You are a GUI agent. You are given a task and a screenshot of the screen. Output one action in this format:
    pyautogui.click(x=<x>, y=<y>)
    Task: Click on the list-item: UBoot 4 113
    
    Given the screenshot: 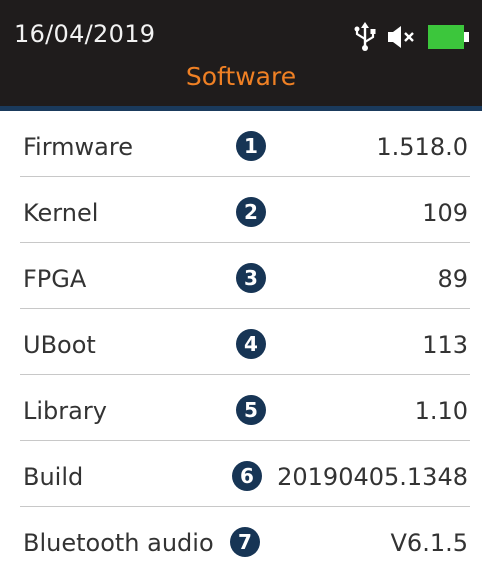 What is the action you would take?
    pyautogui.click(x=241, y=342)
    